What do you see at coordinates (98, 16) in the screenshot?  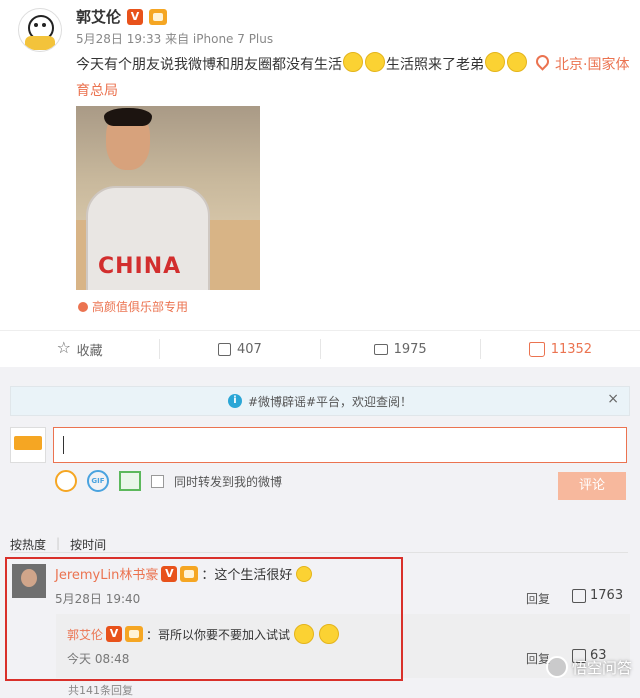 I see `author-name: 郭艾伦` at bounding box center [98, 16].